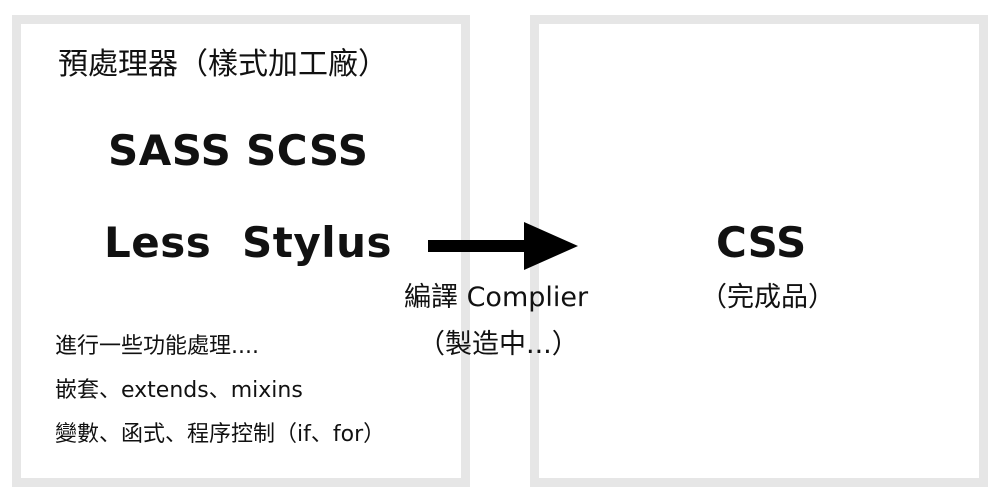 Image resolution: width=1000 pixels, height=500 pixels. Describe the element at coordinates (179, 390) in the screenshot. I see `description-line-features: 嵌套、extends、mixins` at that location.